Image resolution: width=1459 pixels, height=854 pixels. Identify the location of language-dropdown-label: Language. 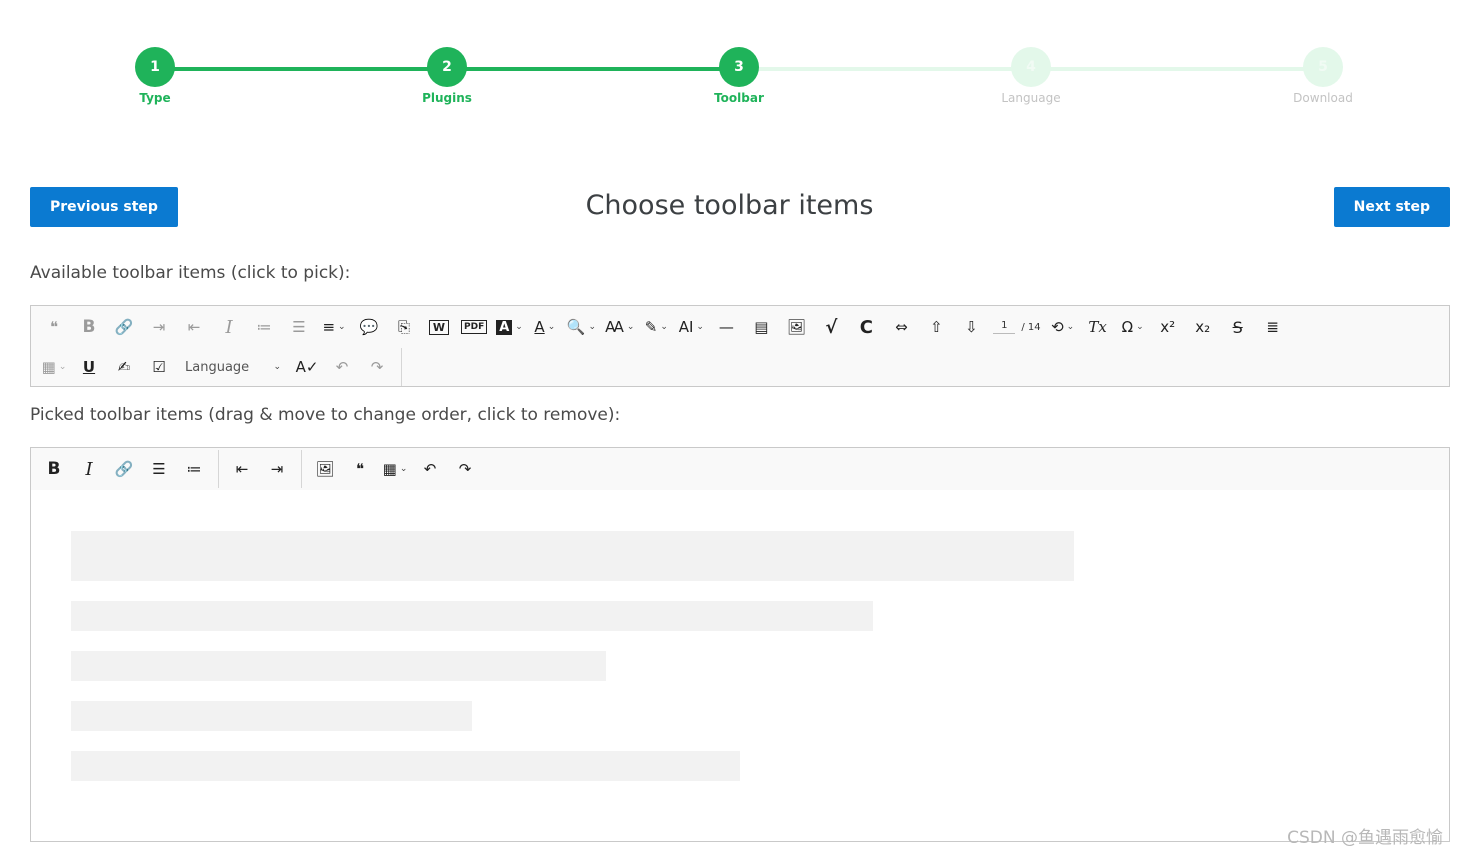
(217, 367).